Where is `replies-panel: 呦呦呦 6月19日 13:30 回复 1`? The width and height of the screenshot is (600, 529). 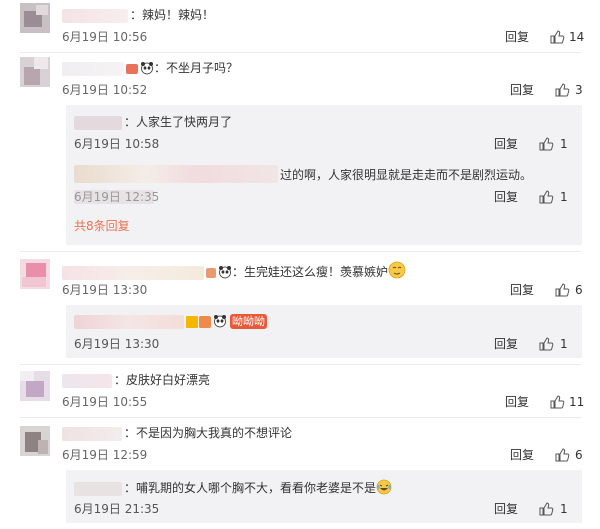 replies-panel: 呦呦呦 6月19日 13:30 回复 1 is located at coordinates (324, 331).